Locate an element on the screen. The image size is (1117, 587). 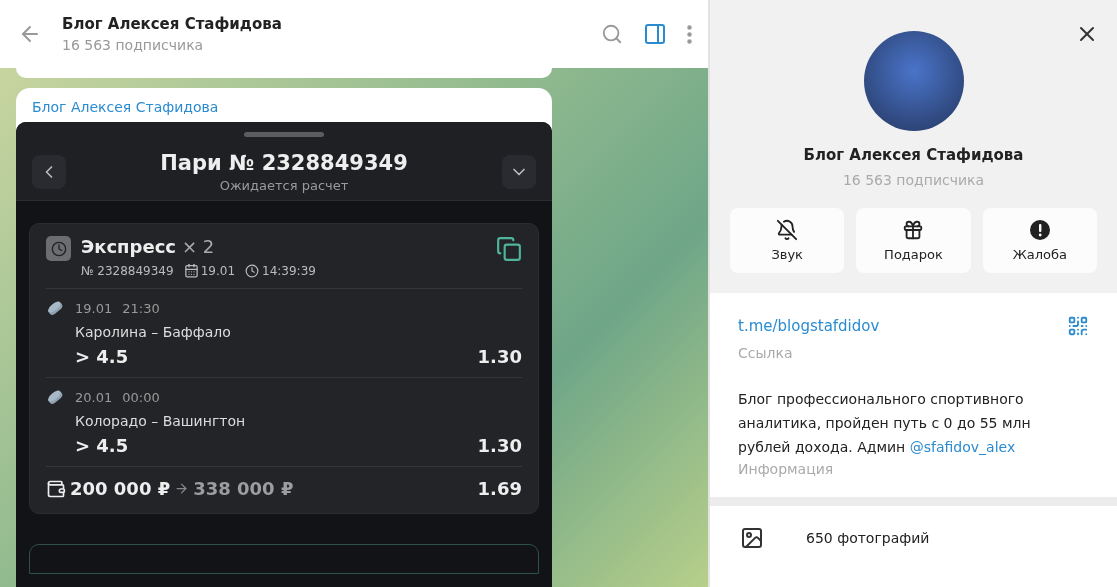
qr-code-icon is located at coordinates (1078, 326).